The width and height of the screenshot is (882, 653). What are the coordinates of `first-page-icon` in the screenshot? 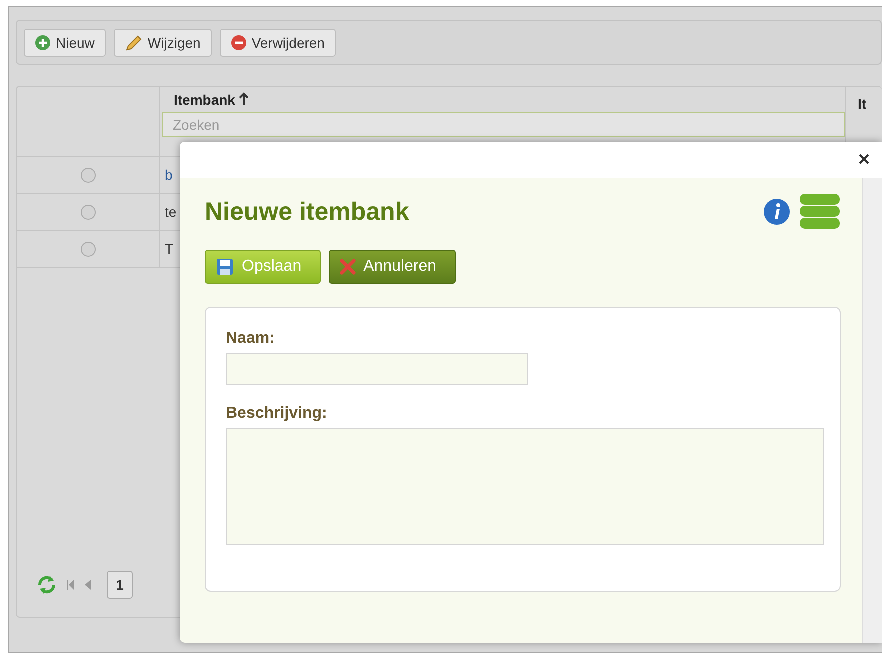 It's located at (71, 585).